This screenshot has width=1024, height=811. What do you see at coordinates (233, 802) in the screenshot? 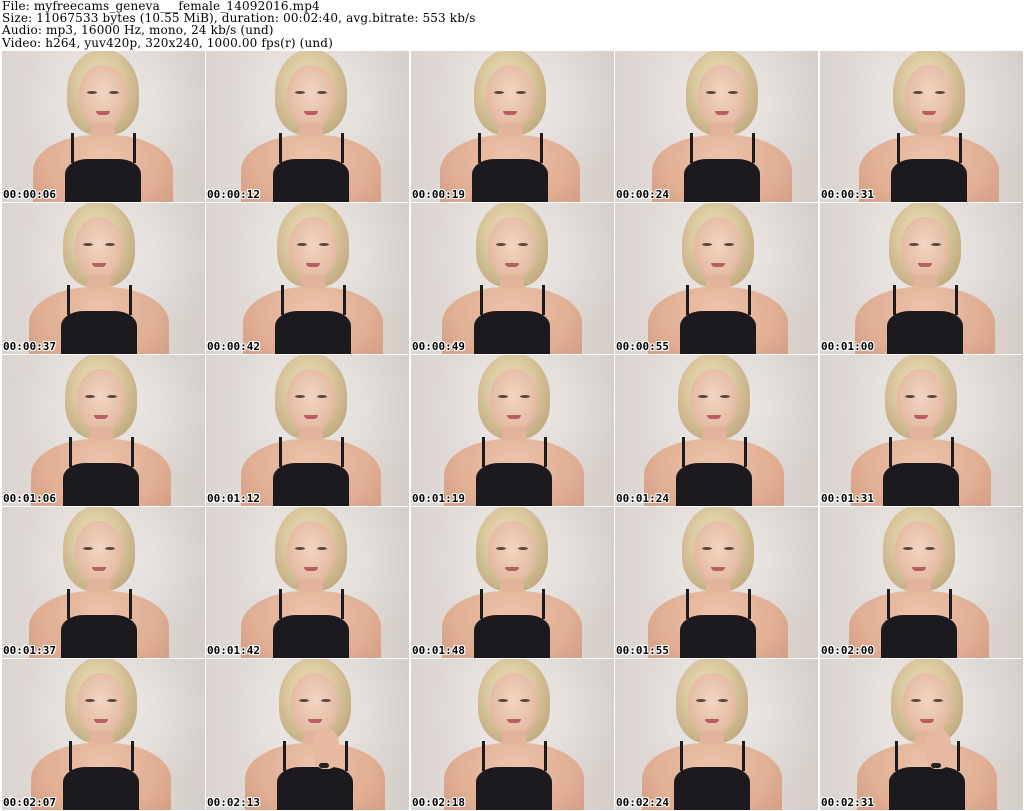
I see `thumbnail-timestamp: 00:02:13` at bounding box center [233, 802].